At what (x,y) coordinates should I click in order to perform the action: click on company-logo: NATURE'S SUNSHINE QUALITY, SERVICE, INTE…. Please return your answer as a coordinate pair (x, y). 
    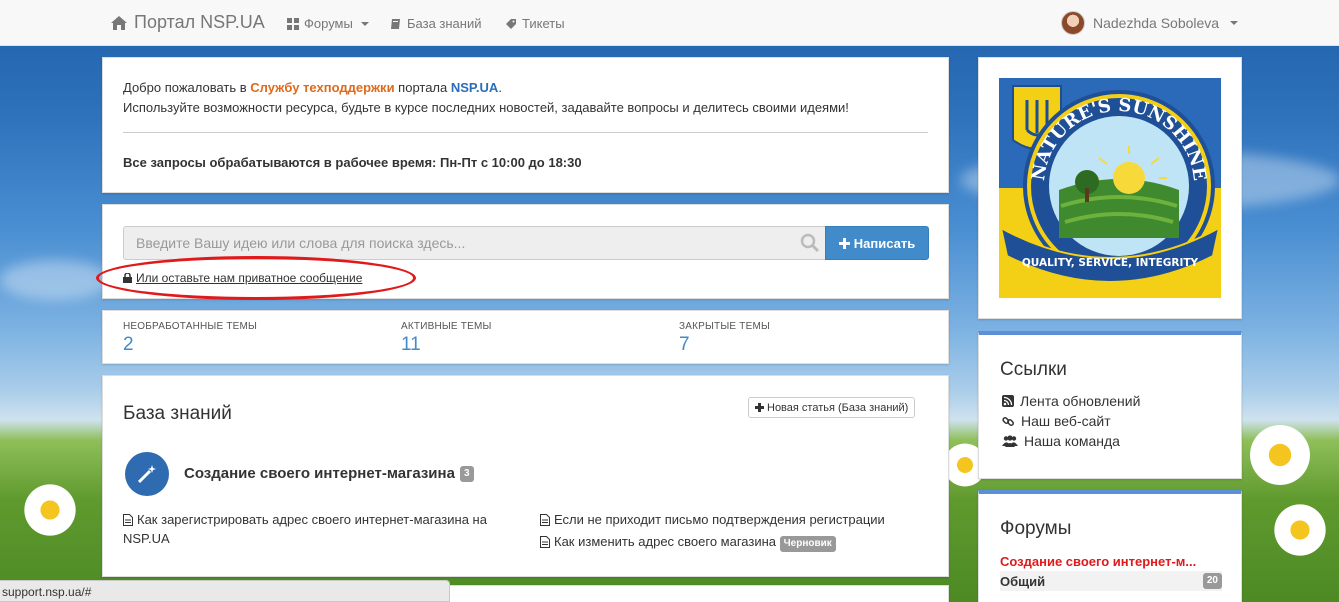
    Looking at the image, I should click on (1110, 188).